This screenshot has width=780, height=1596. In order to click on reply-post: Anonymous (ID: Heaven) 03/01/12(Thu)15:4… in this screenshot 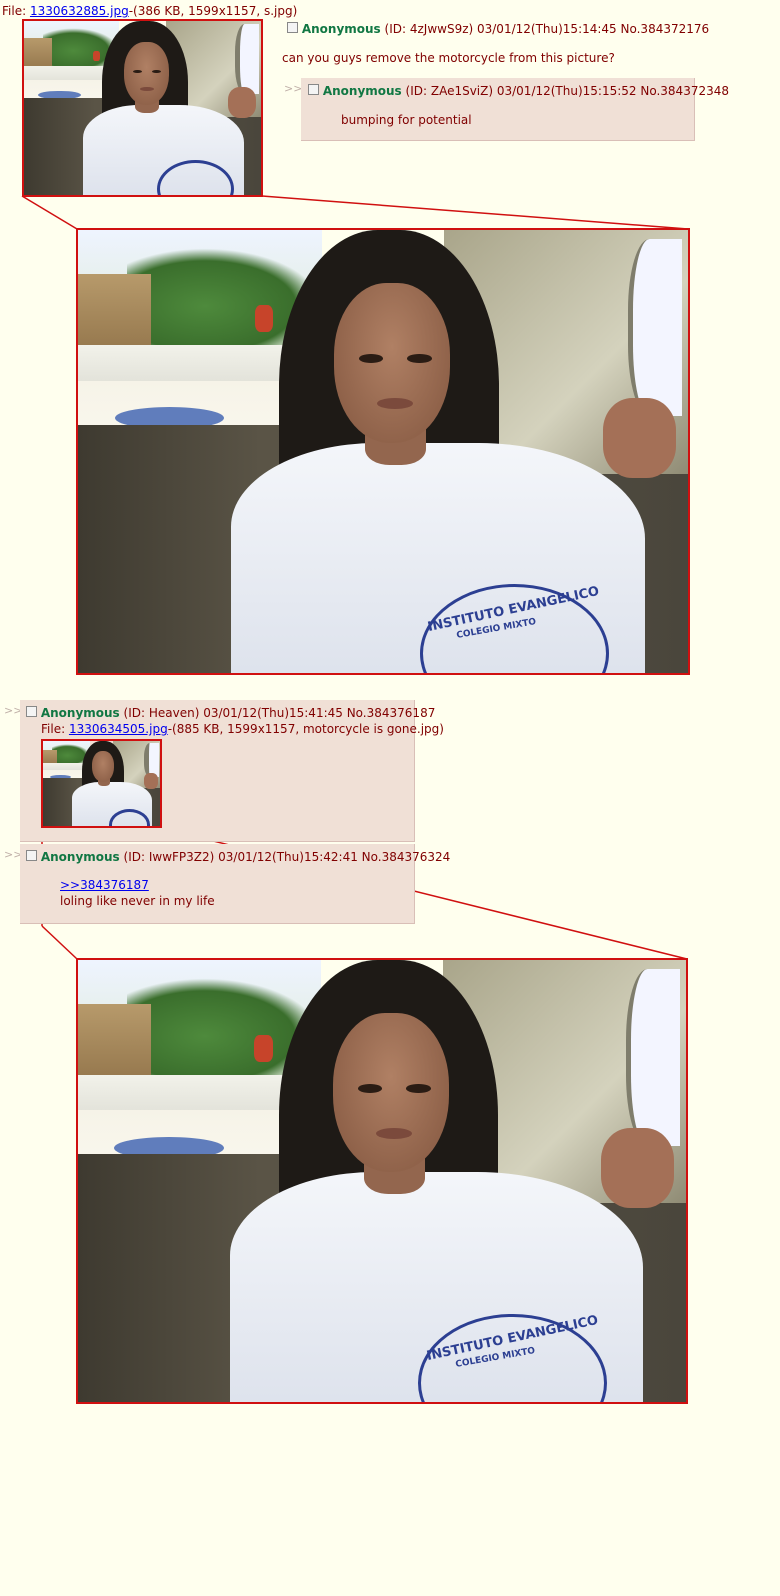, I will do `click(232, 771)`.